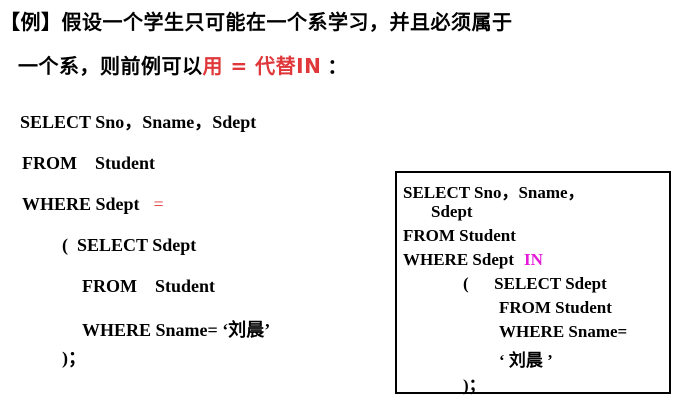  I want to click on heading-text-2-prefix: 一个系，则前例可以, so click(110, 66).